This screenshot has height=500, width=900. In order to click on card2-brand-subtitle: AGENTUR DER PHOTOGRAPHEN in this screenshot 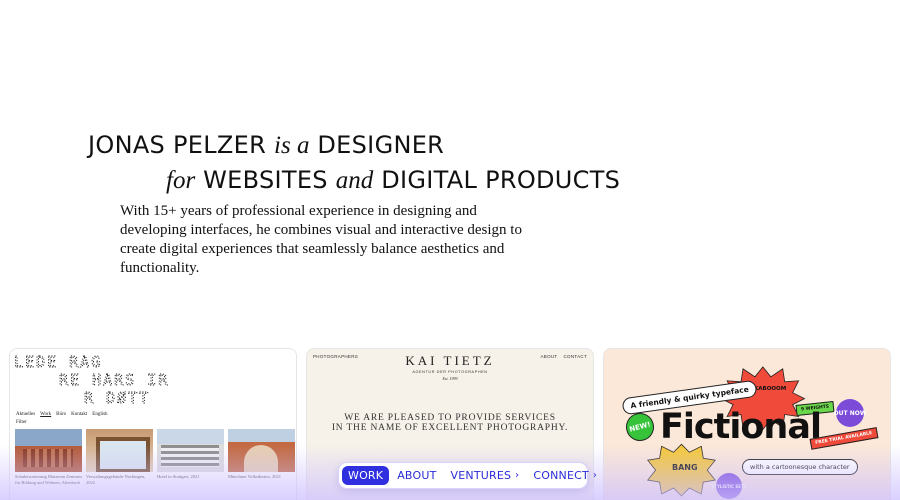, I will do `click(450, 372)`.